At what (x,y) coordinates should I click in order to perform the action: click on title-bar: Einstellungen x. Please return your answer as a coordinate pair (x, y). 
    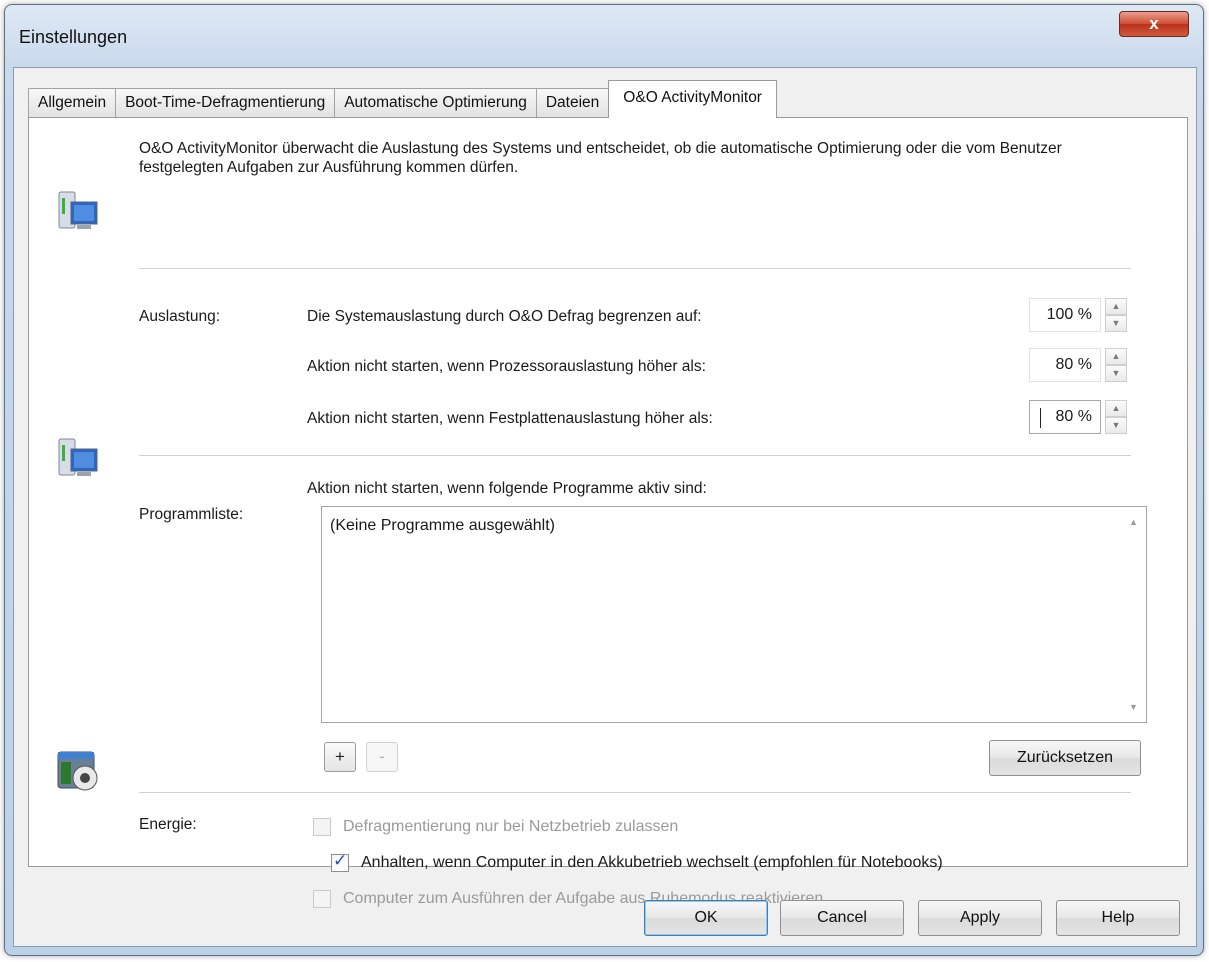
    Looking at the image, I should click on (604, 36).